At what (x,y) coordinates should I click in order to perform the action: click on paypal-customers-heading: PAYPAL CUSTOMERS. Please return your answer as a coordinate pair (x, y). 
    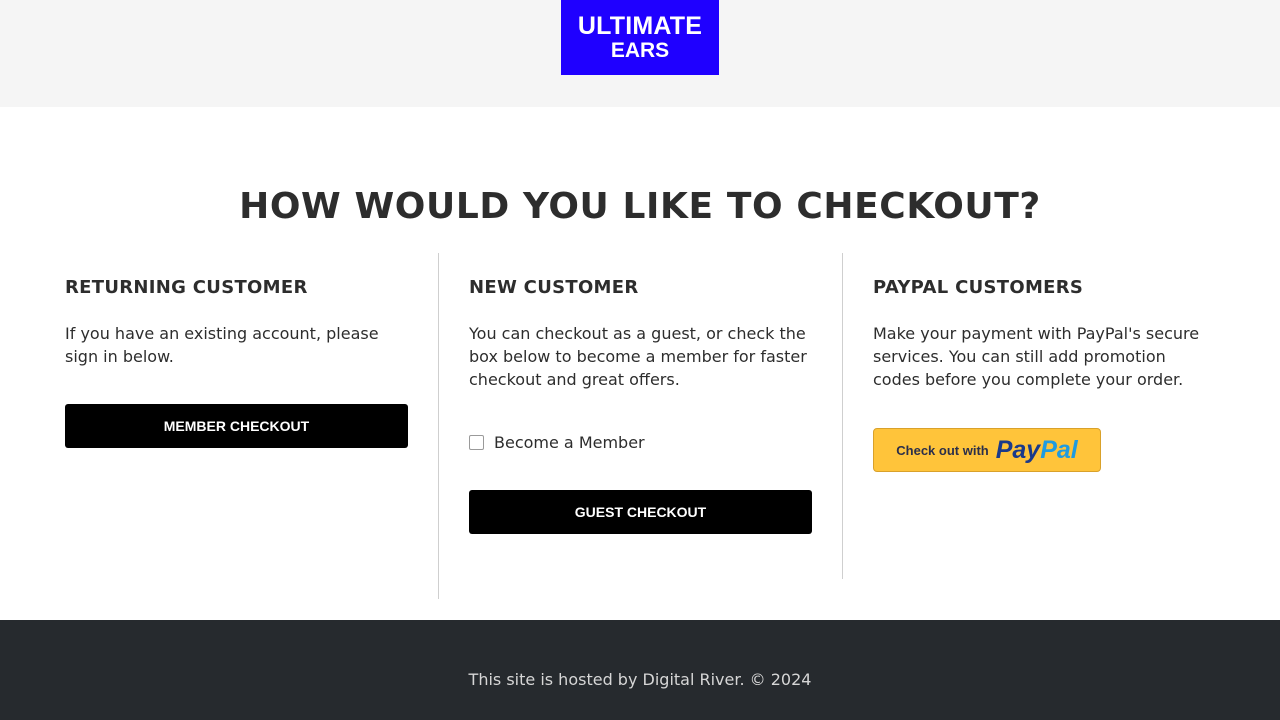
    Looking at the image, I should click on (978, 287).